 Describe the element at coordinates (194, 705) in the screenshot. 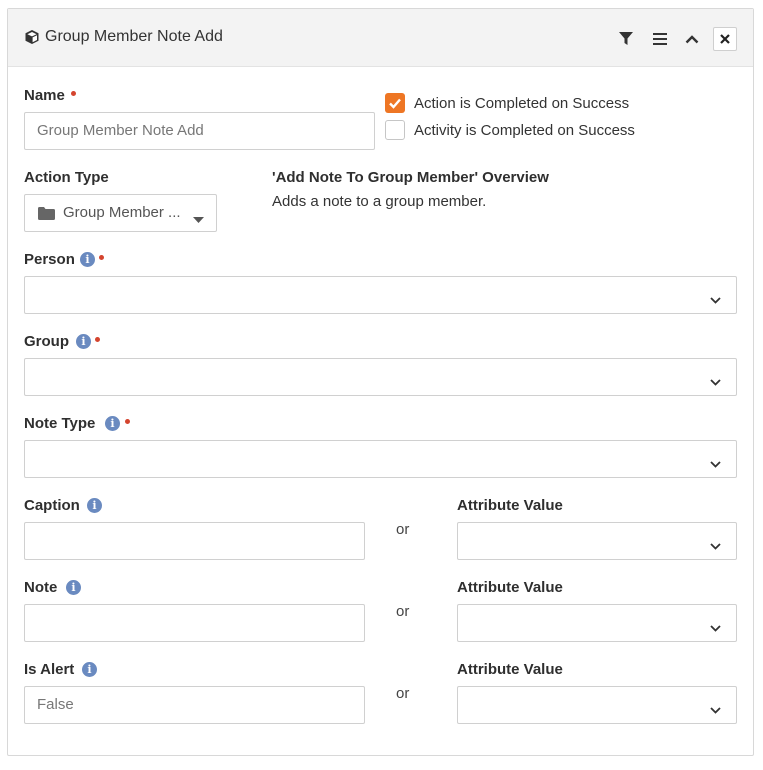

I see `is-alert-input: False` at that location.